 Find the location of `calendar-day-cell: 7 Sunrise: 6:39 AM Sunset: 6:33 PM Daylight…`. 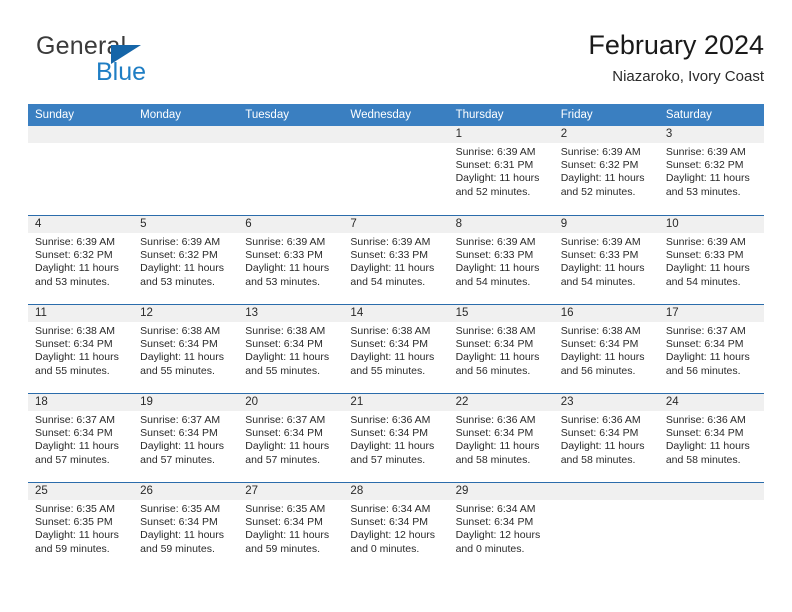

calendar-day-cell: 7 Sunrise: 6:39 AM Sunset: 6:33 PM Daylight… is located at coordinates (396, 260).